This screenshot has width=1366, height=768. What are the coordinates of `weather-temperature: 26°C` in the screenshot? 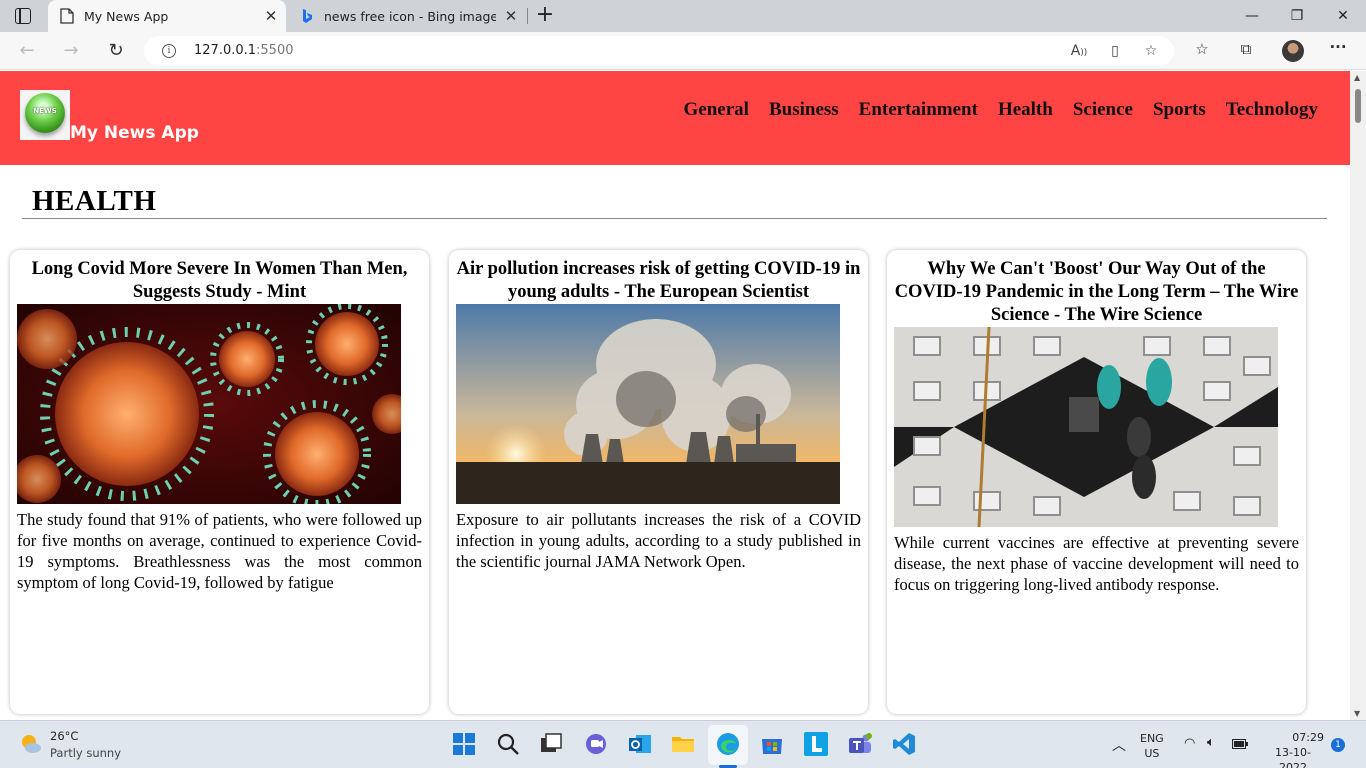 It's located at (64, 736).